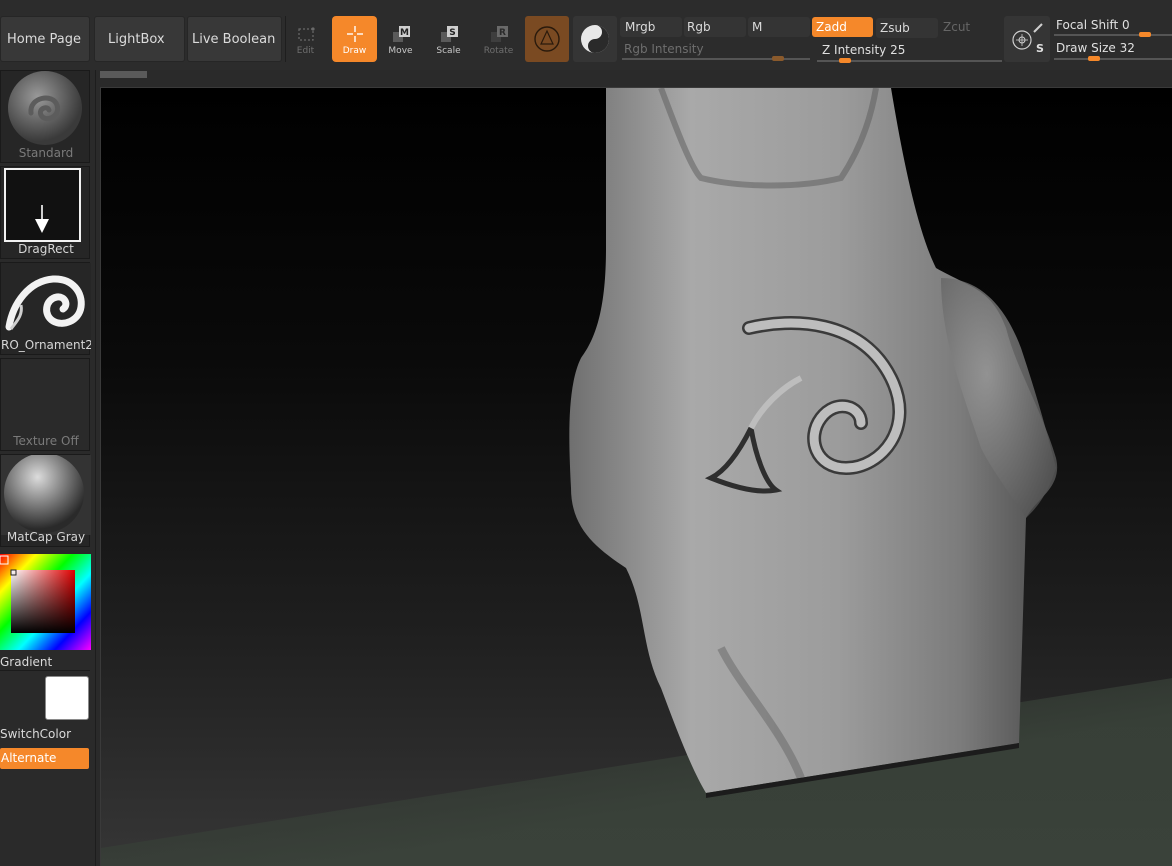  I want to click on gradient-label: Gradient, so click(26, 662).